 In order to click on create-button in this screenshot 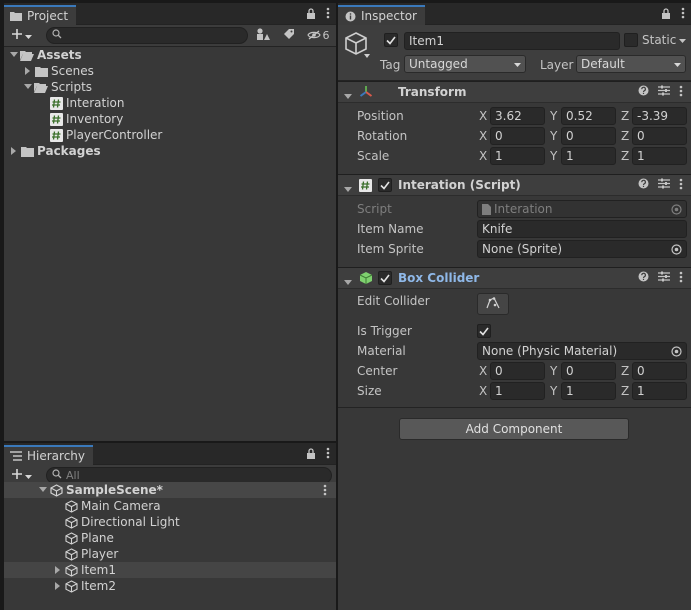, I will do `click(25, 36)`.